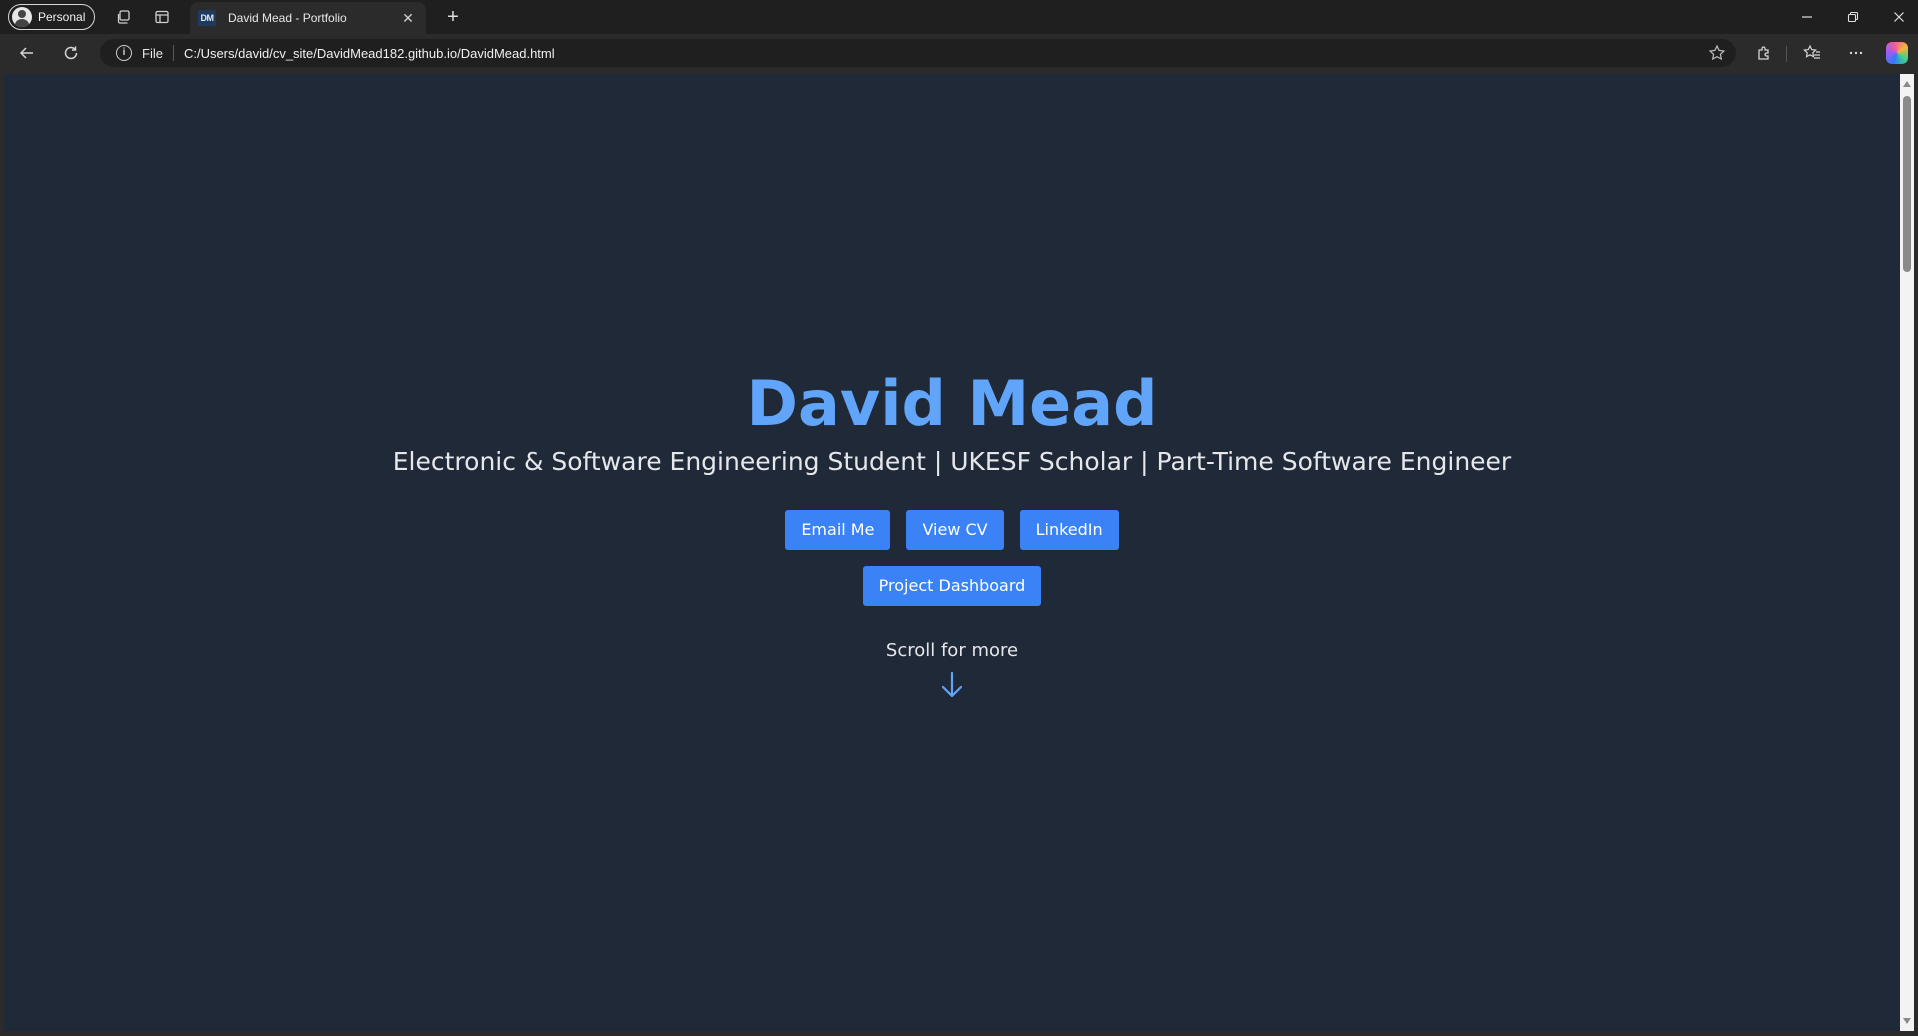 This screenshot has height=1036, width=1918. Describe the element at coordinates (1897, 17) in the screenshot. I see `close-window-icon` at that location.